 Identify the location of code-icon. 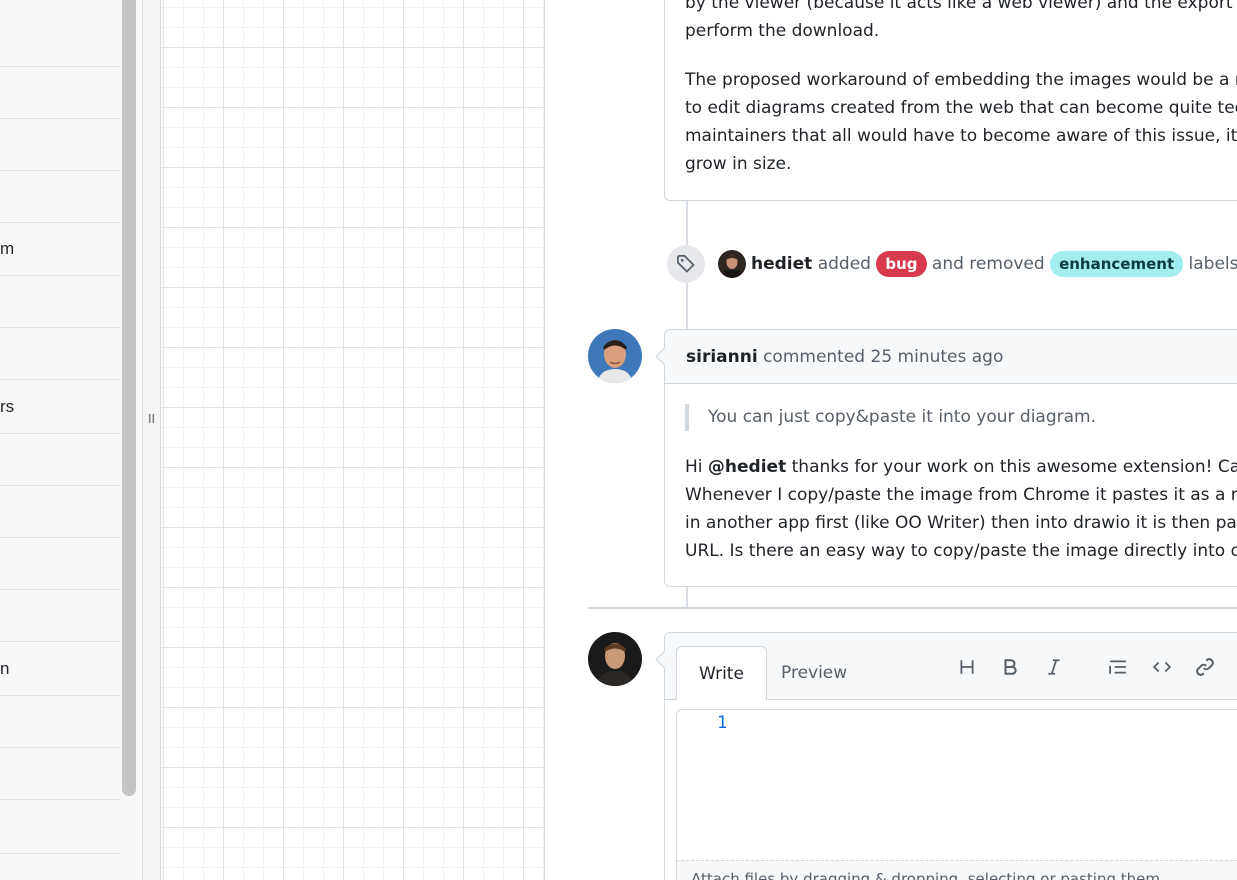
(1162, 667).